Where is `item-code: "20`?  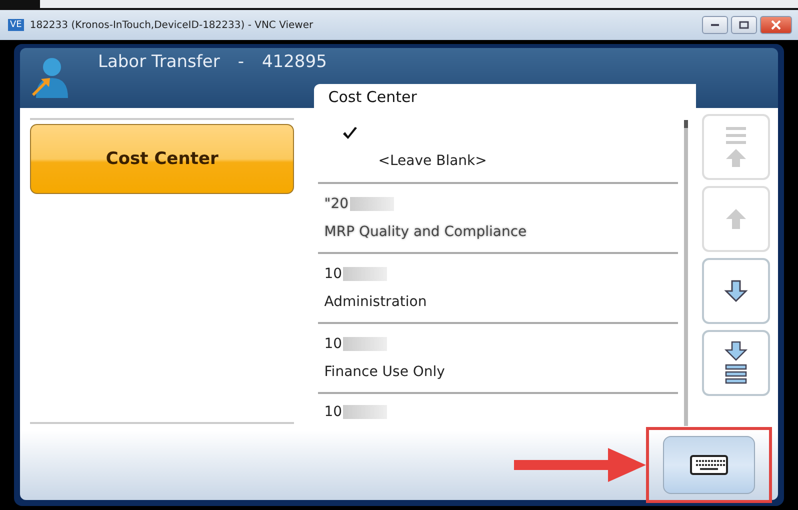 item-code: "20 is located at coordinates (501, 204).